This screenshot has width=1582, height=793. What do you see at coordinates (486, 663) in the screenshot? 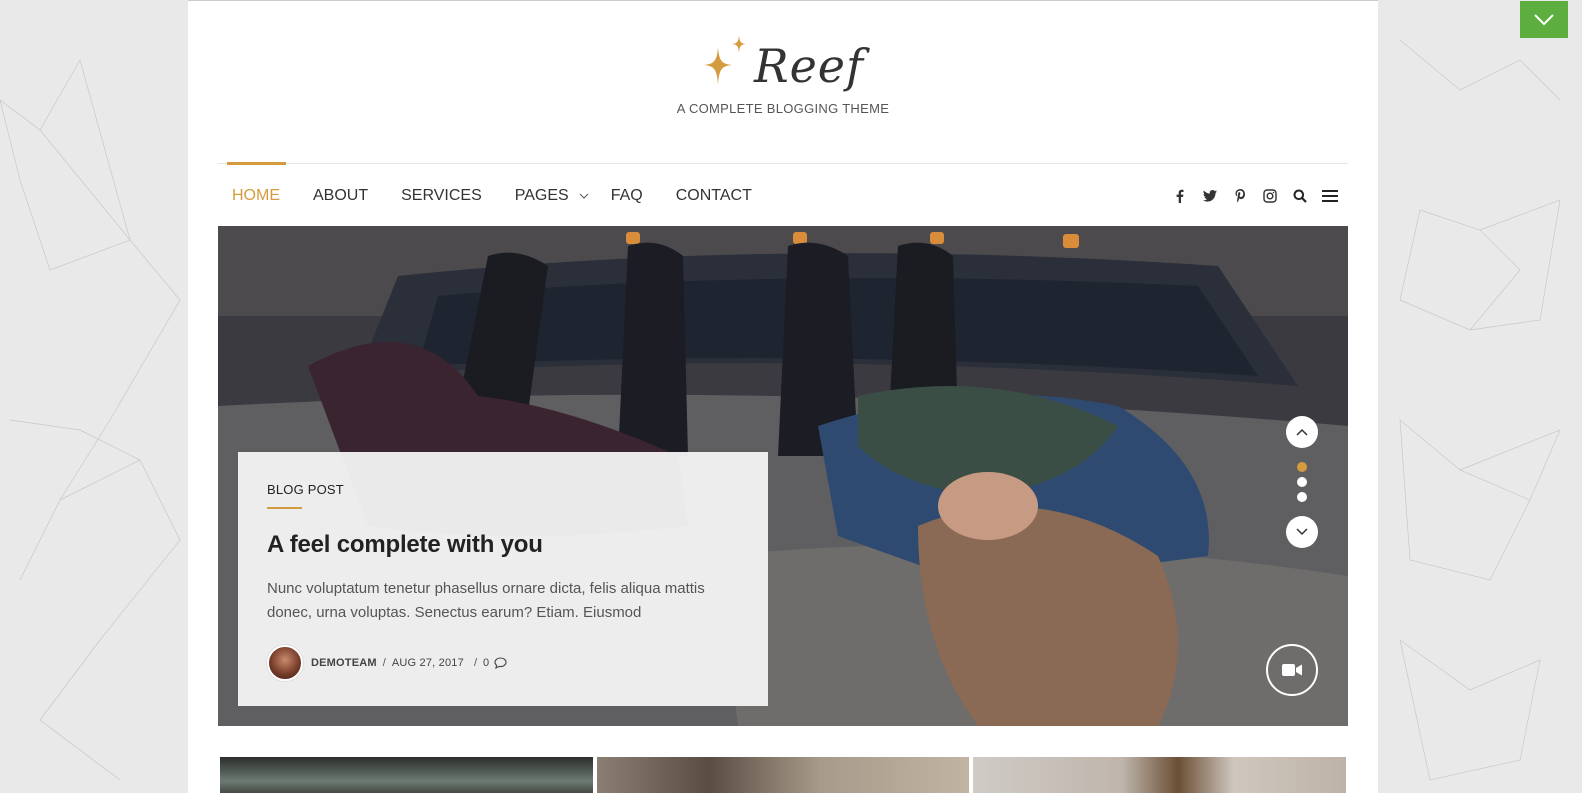
I see `post-comment-count: 0` at bounding box center [486, 663].